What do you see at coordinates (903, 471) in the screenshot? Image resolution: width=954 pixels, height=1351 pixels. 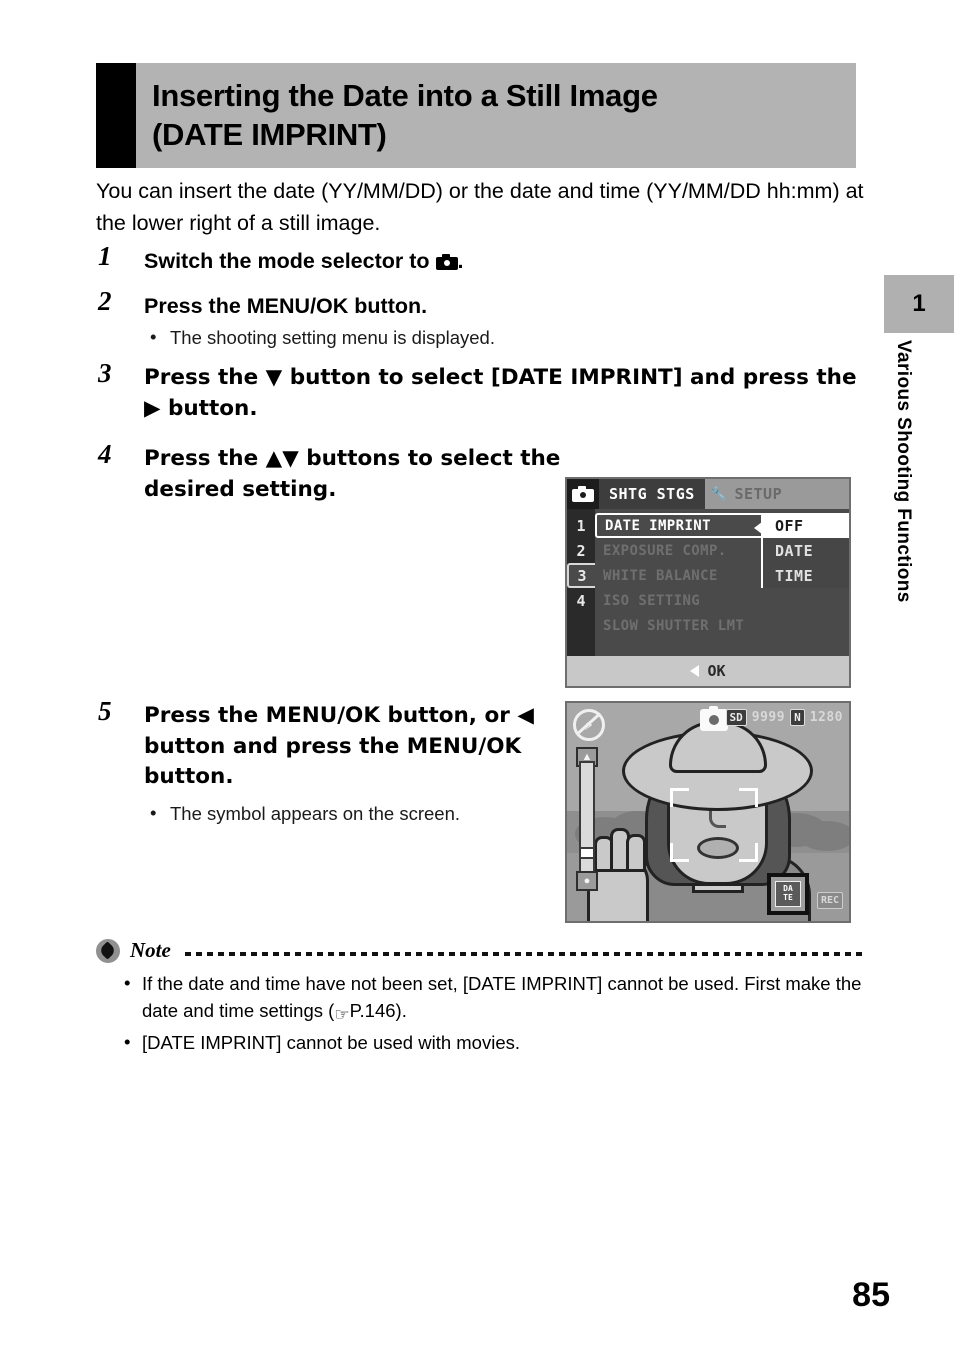 I see `chapter-label: Various Shooting Functions` at bounding box center [903, 471].